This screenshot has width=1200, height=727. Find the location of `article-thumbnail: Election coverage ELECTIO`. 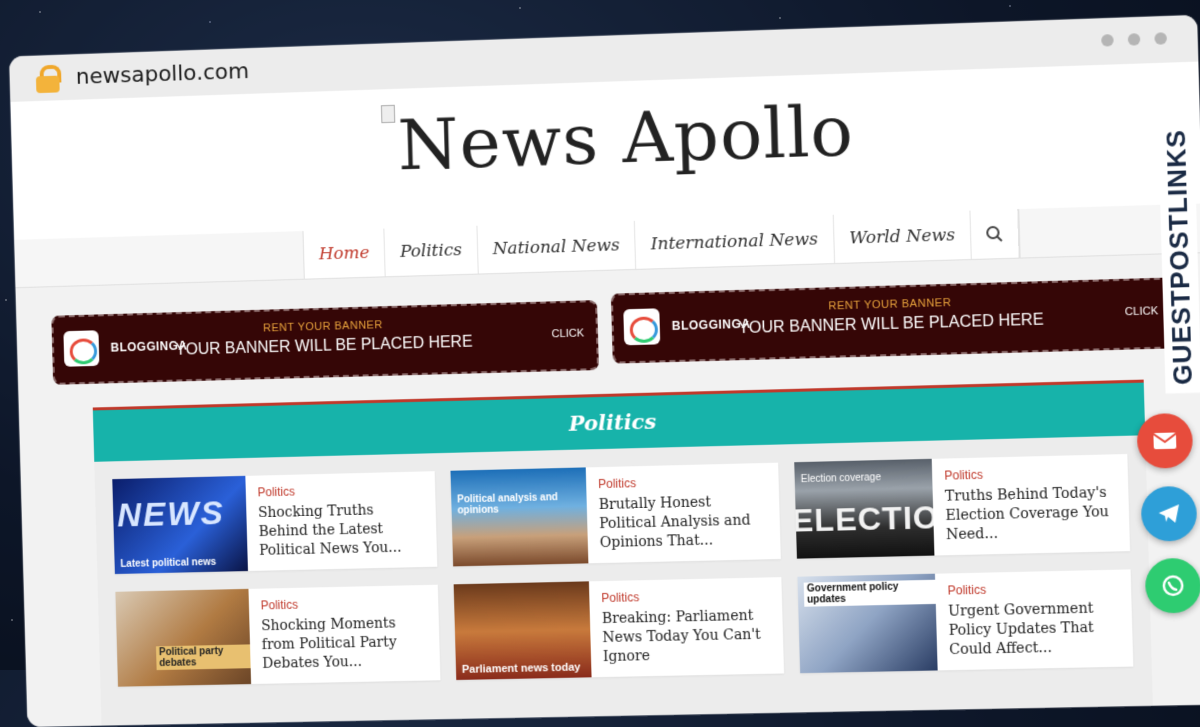

article-thumbnail: Election coverage ELECTIO is located at coordinates (864, 508).